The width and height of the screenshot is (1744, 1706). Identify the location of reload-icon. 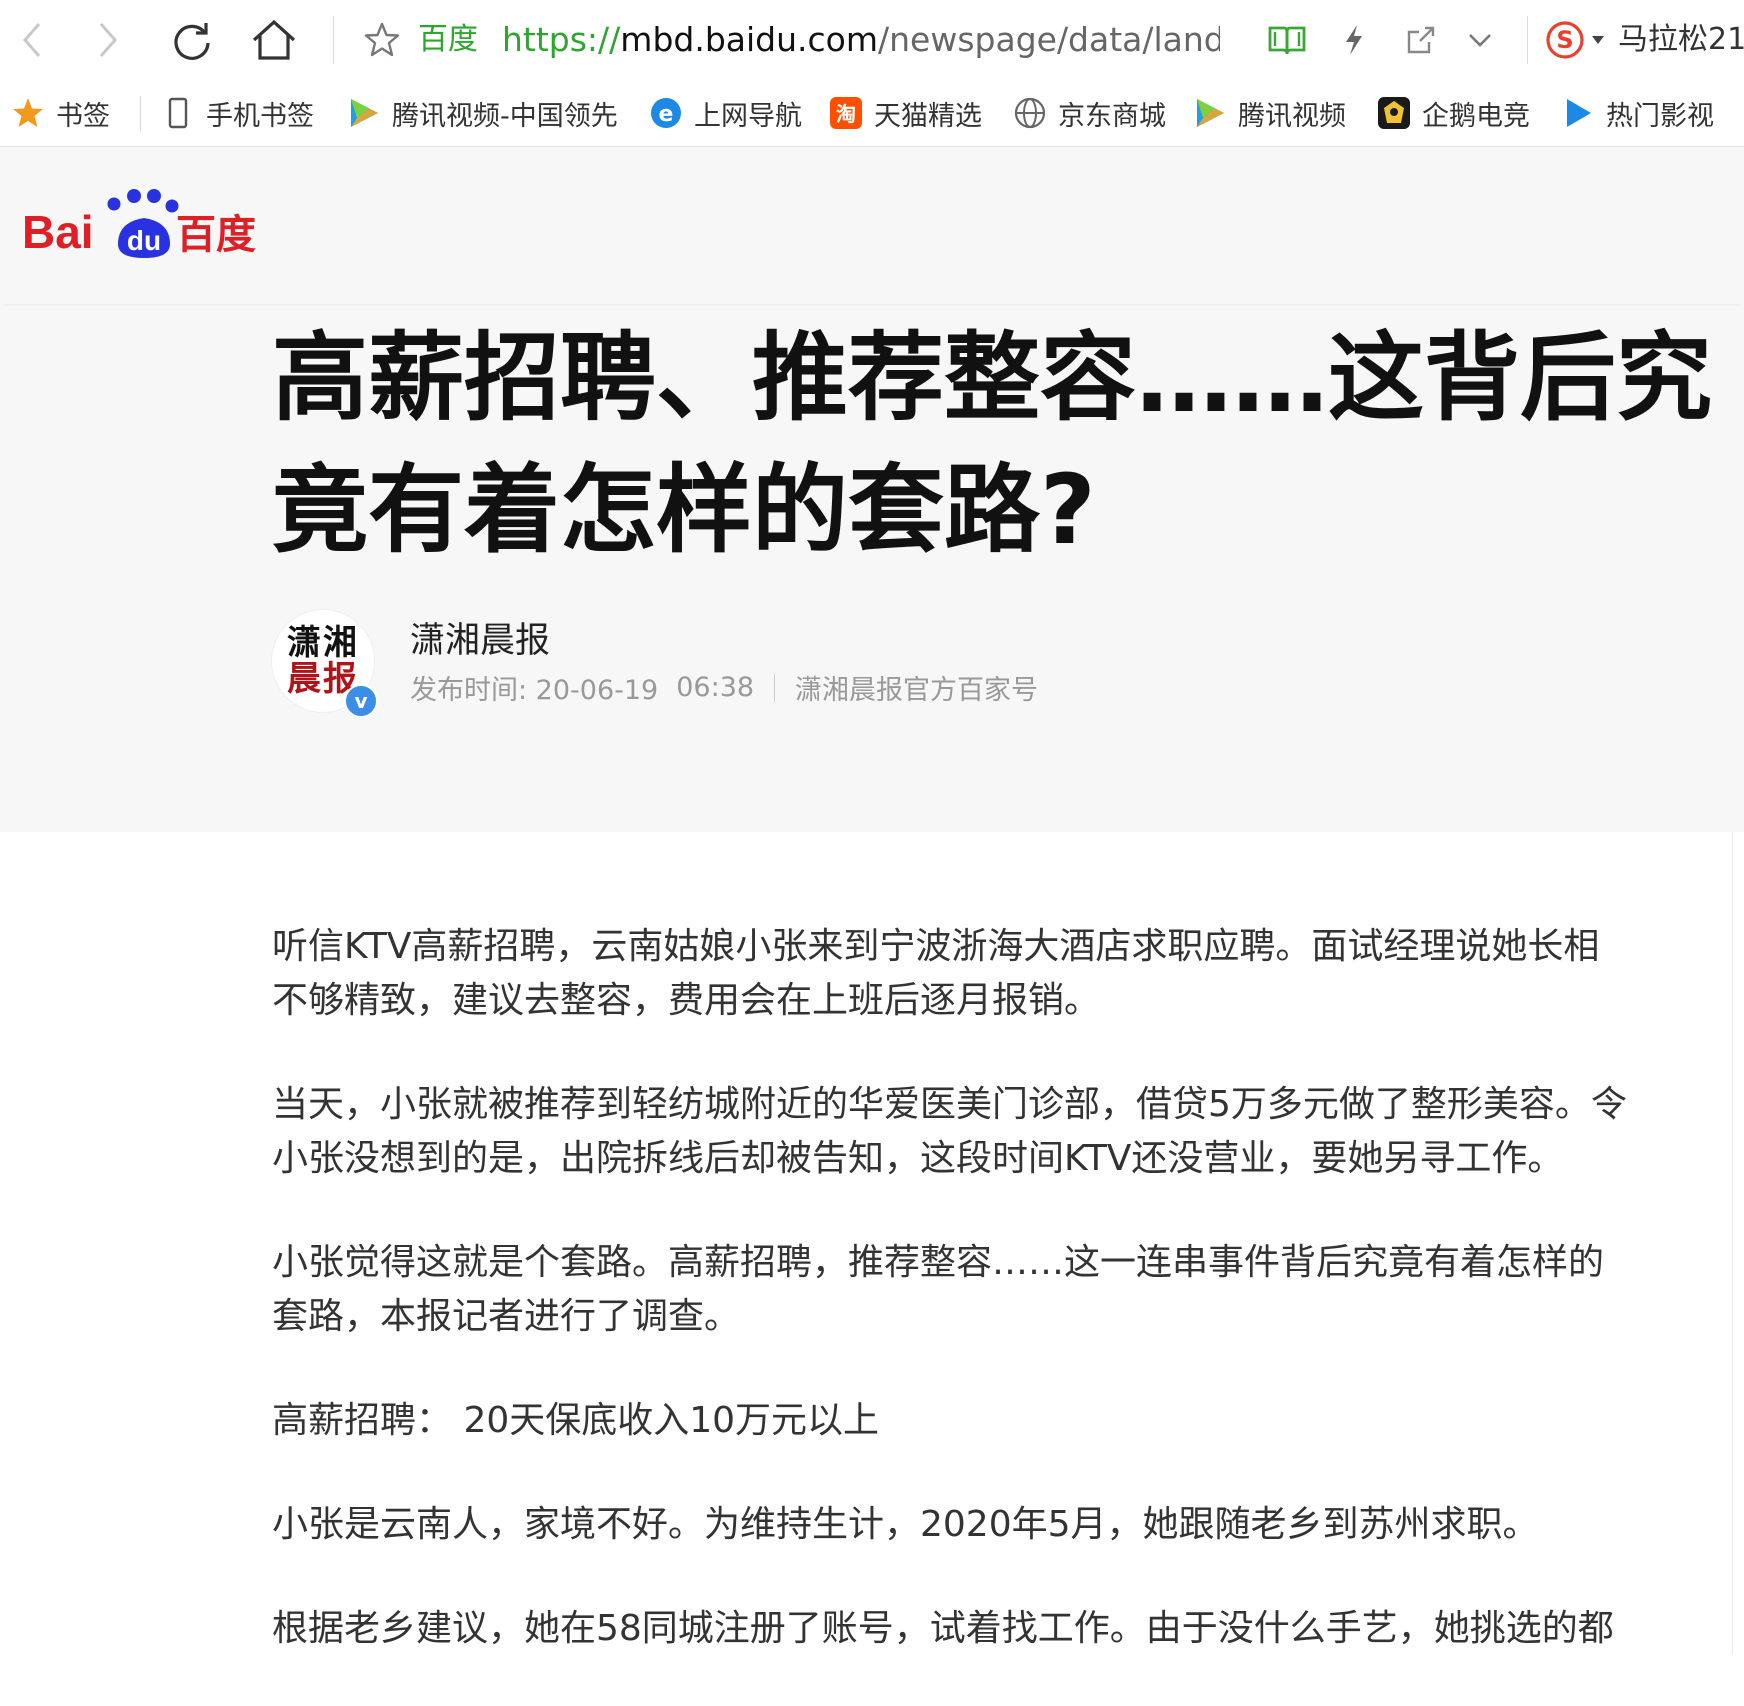
(192, 40).